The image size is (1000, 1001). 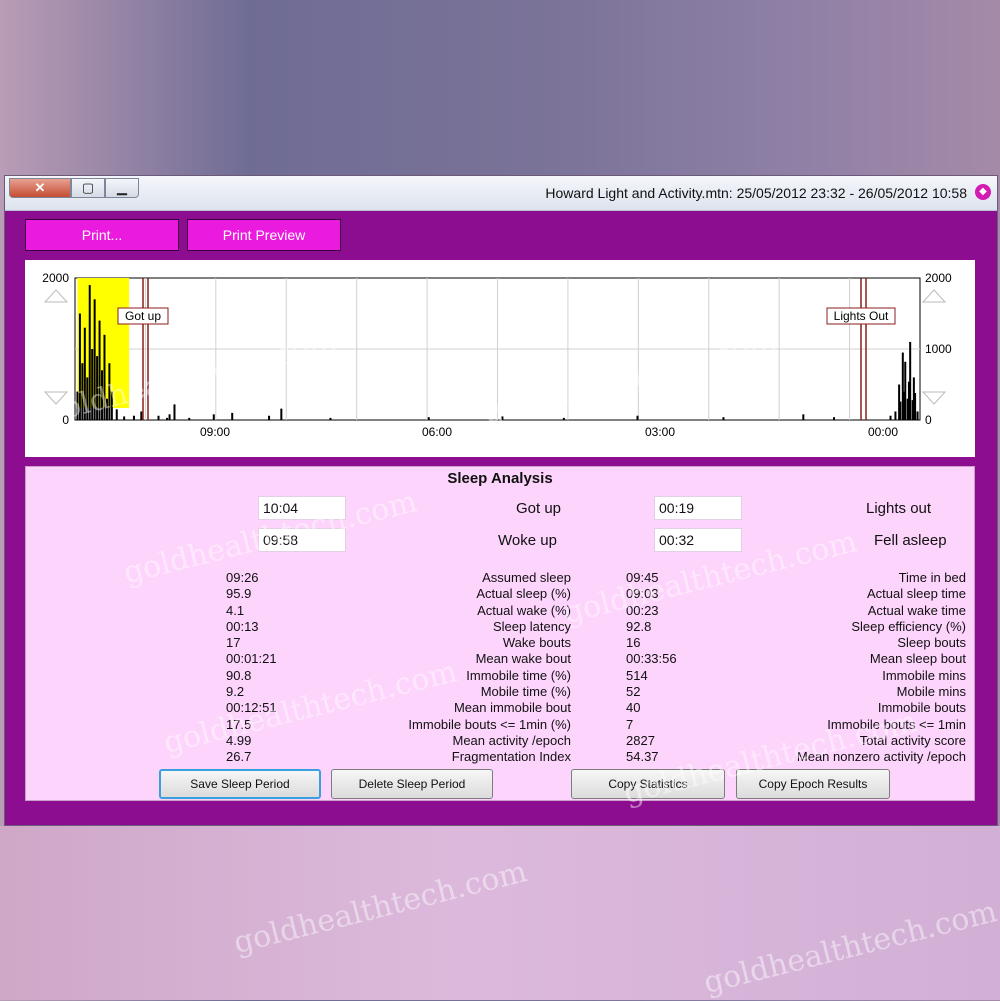 What do you see at coordinates (899, 508) in the screenshot?
I see `lights-out-label: Lights out` at bounding box center [899, 508].